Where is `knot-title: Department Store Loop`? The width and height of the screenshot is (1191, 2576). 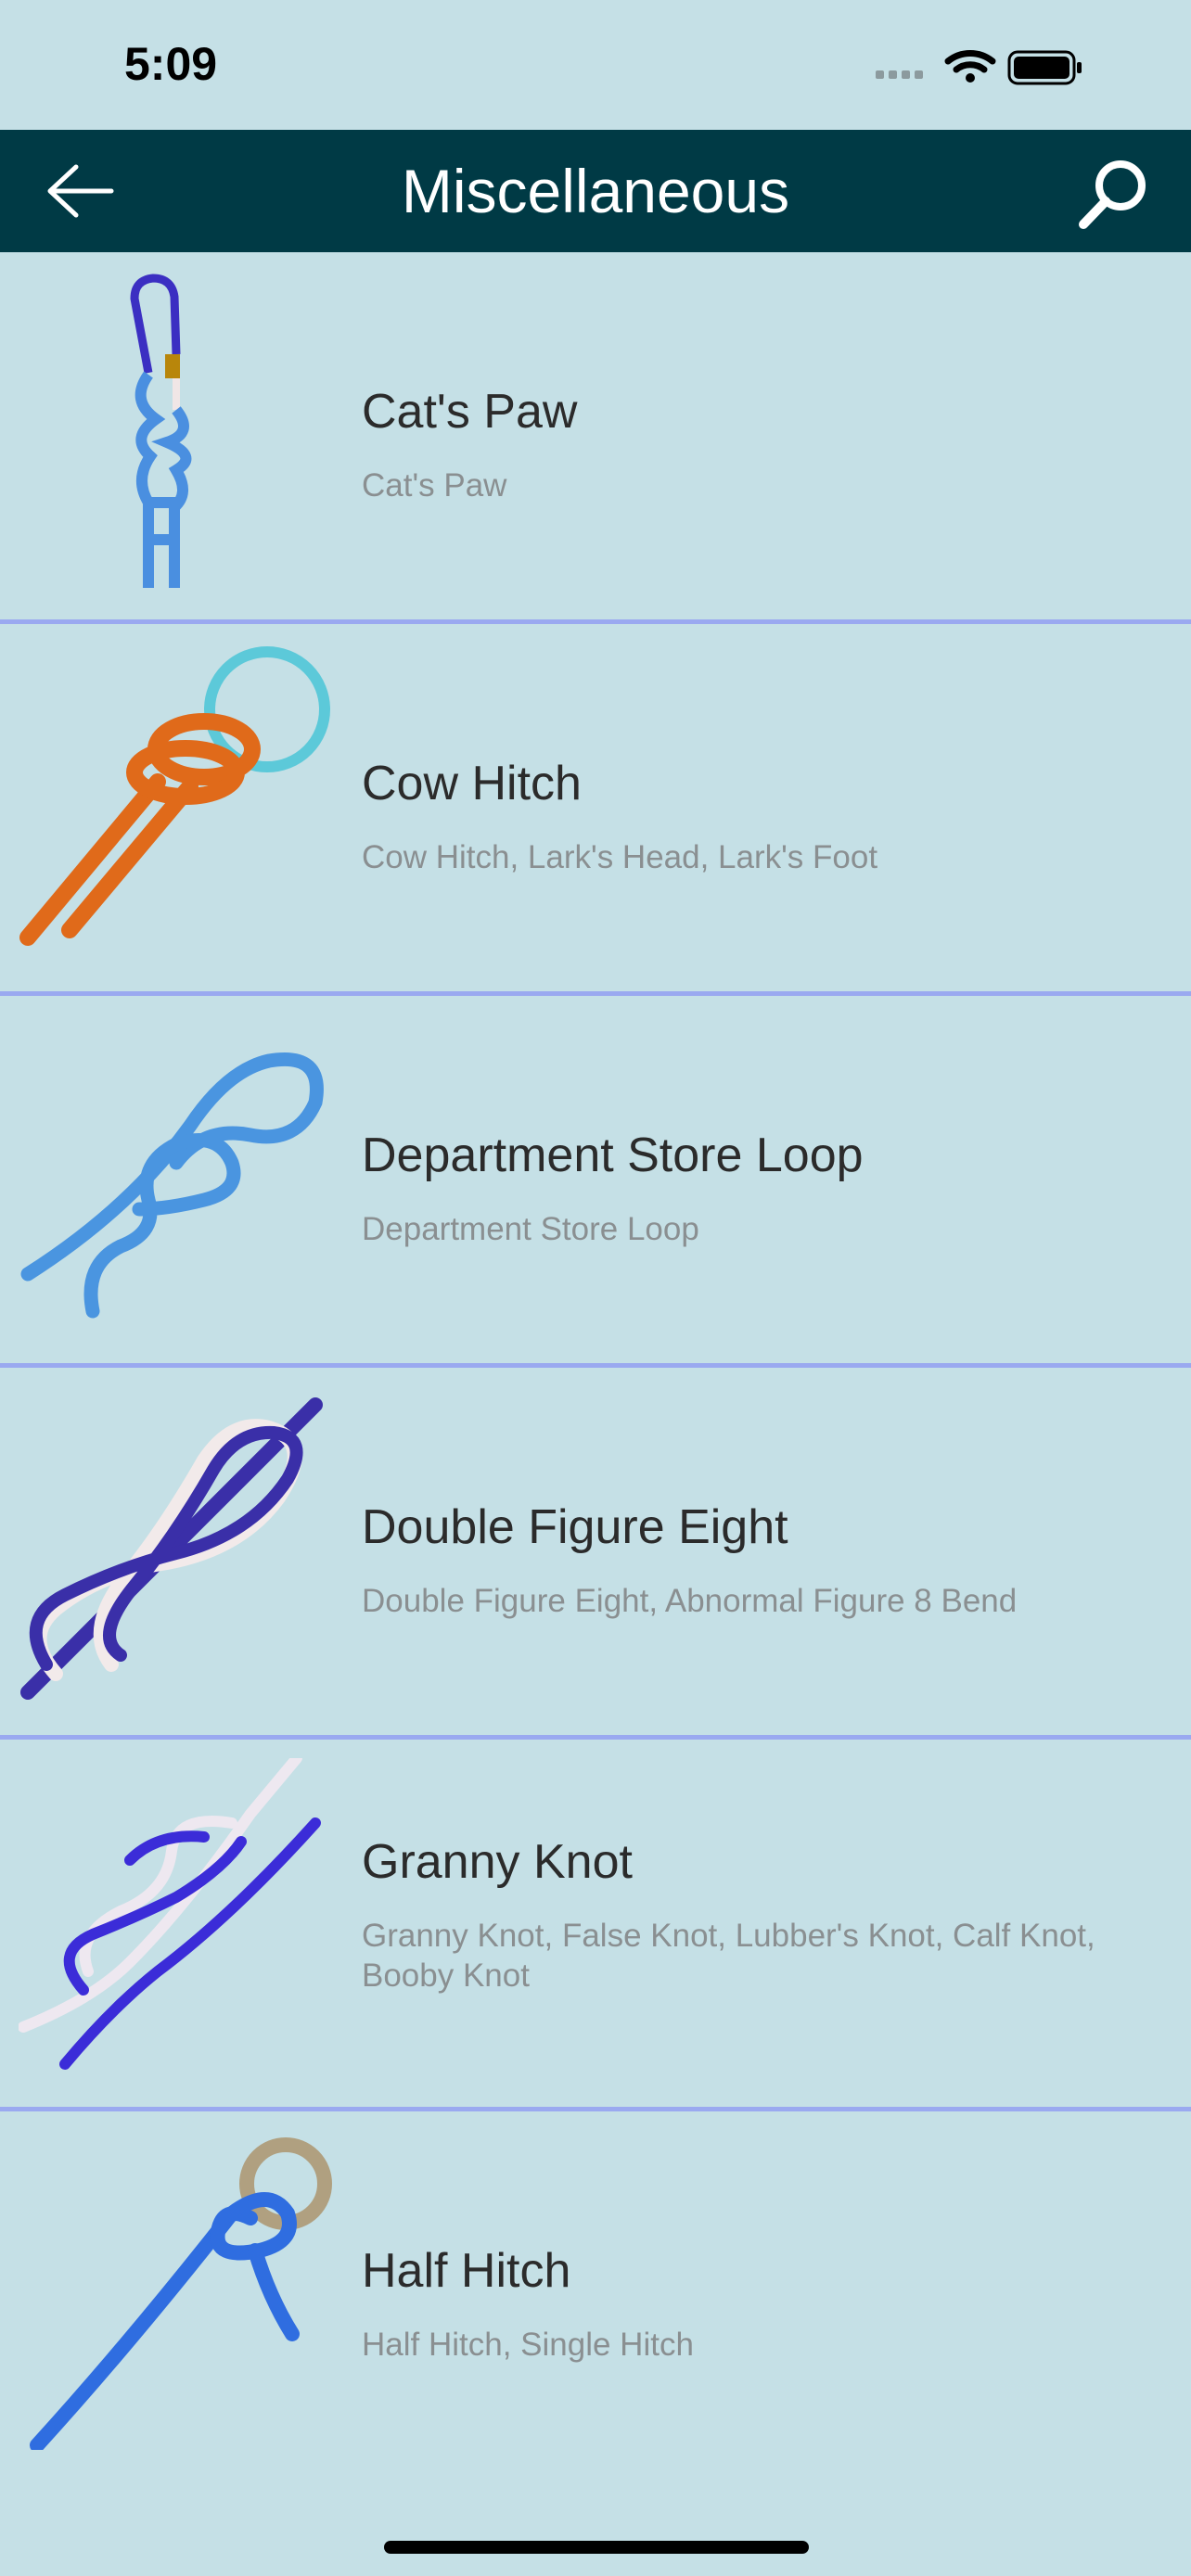 knot-title: Department Store Loop is located at coordinates (613, 1156).